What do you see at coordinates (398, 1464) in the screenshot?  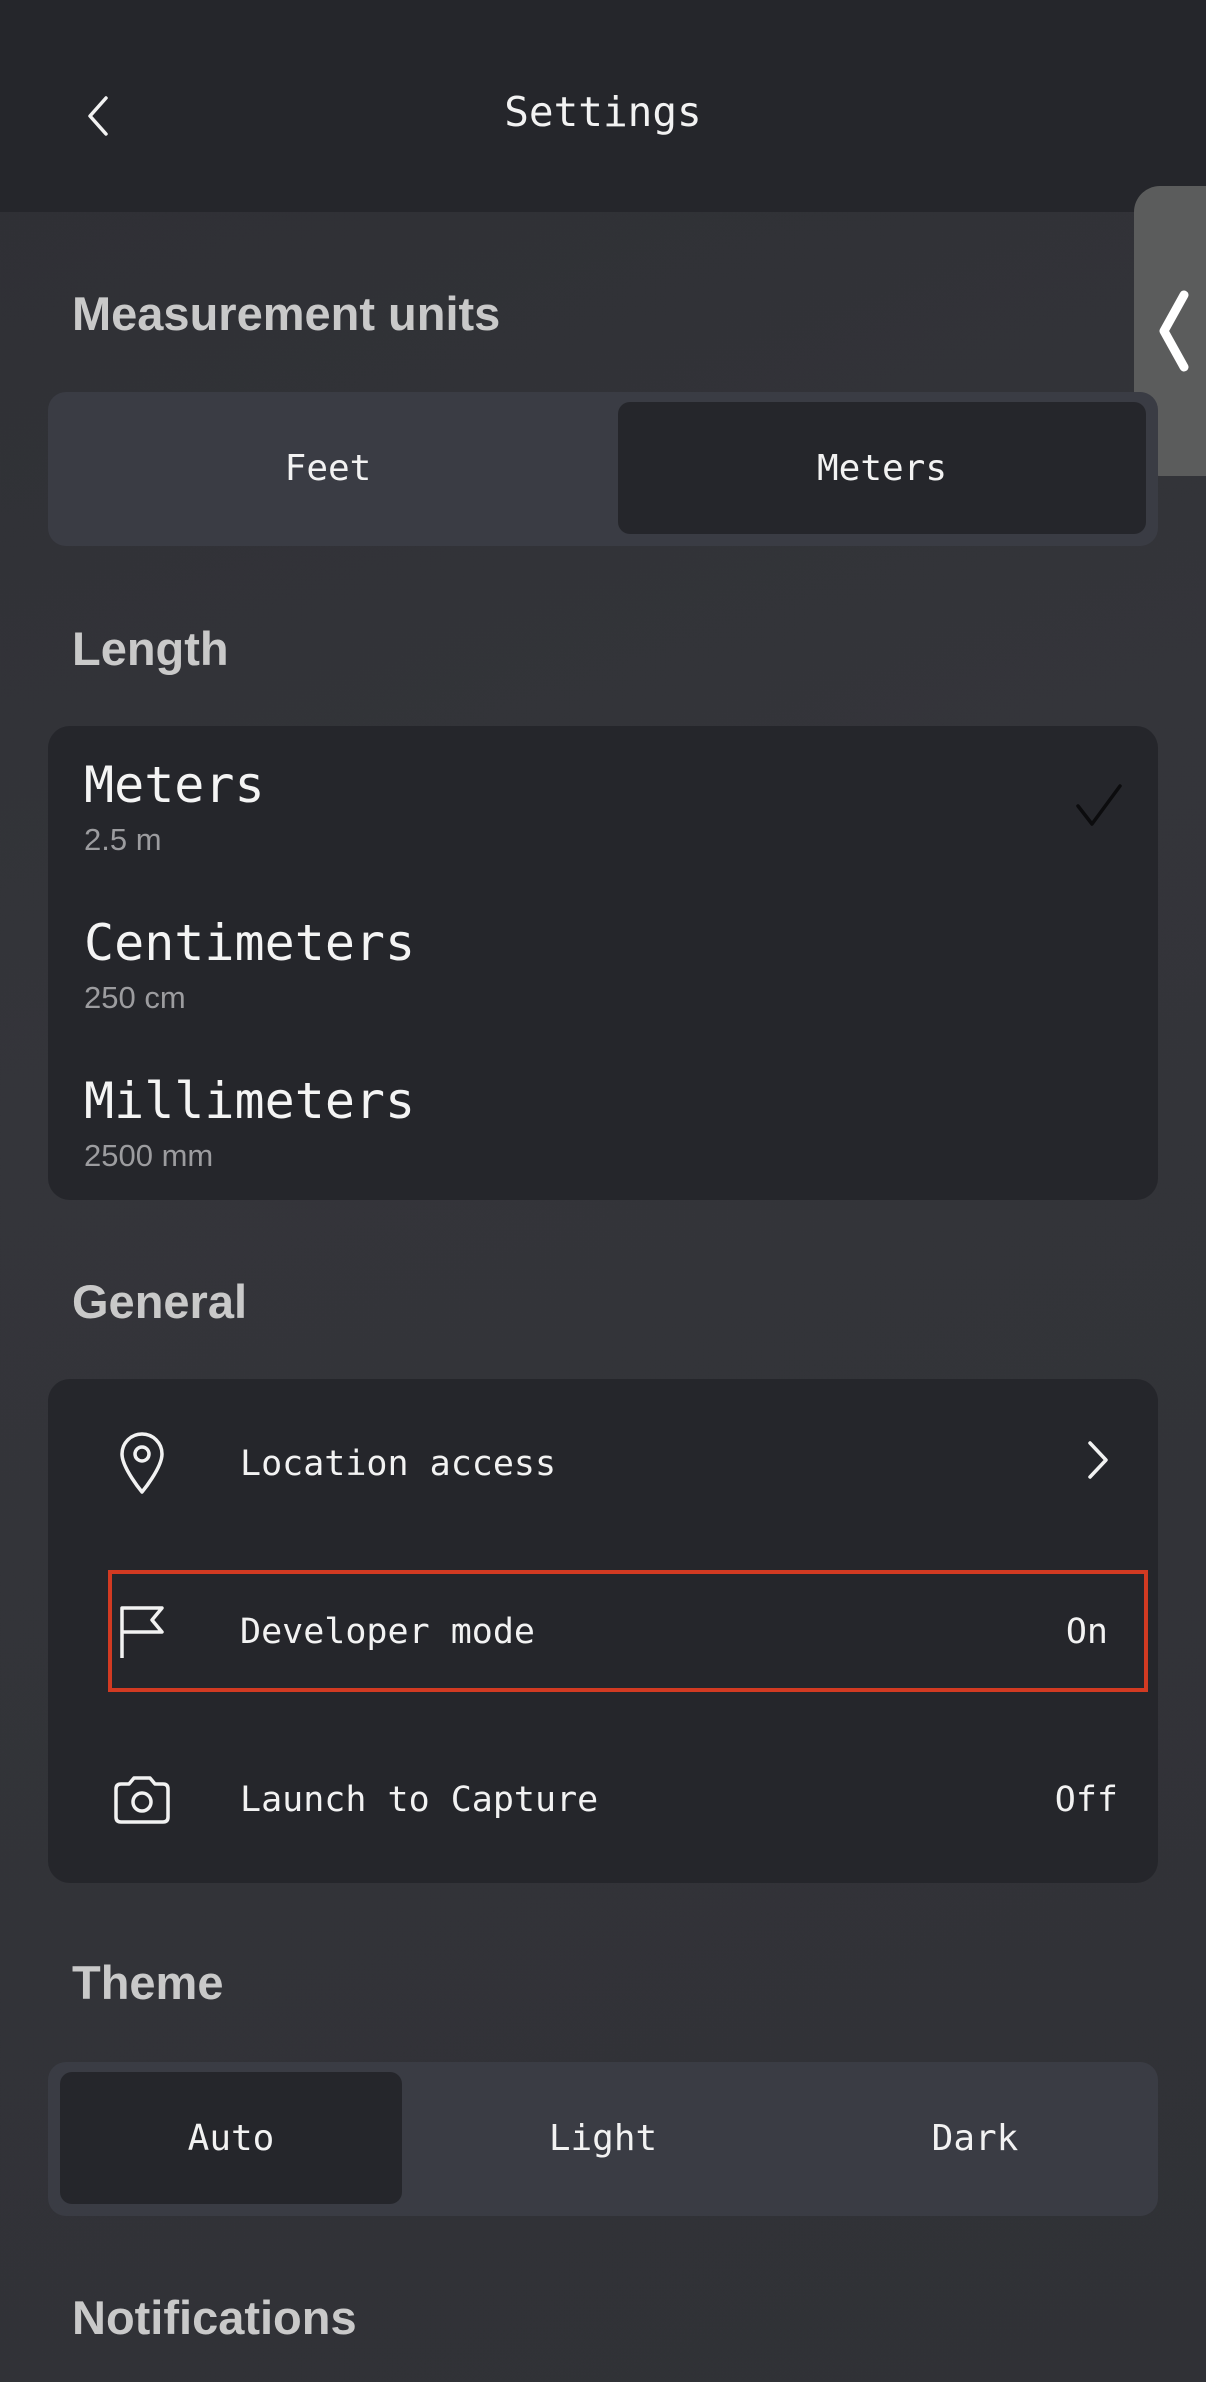 I see `location-access-label: Location access` at bounding box center [398, 1464].